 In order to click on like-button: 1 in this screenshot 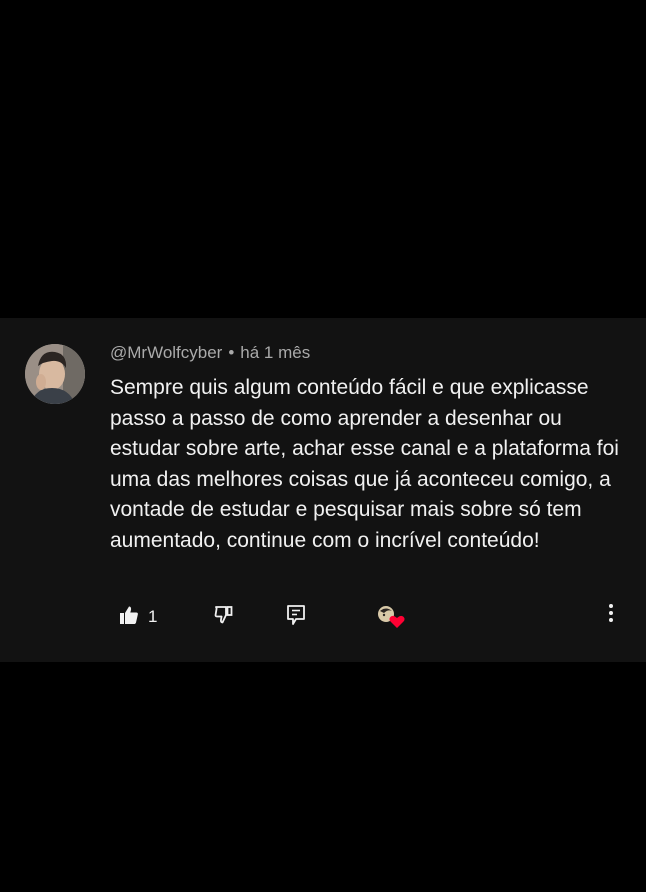, I will do `click(138, 617)`.